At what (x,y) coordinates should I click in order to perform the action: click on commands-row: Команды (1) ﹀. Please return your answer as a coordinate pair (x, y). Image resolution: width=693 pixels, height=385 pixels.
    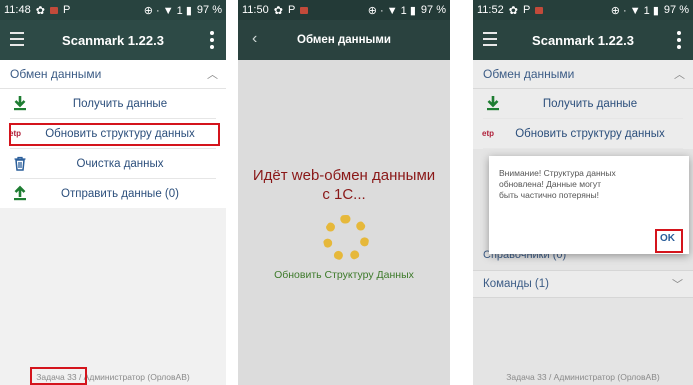
    Looking at the image, I should click on (583, 284).